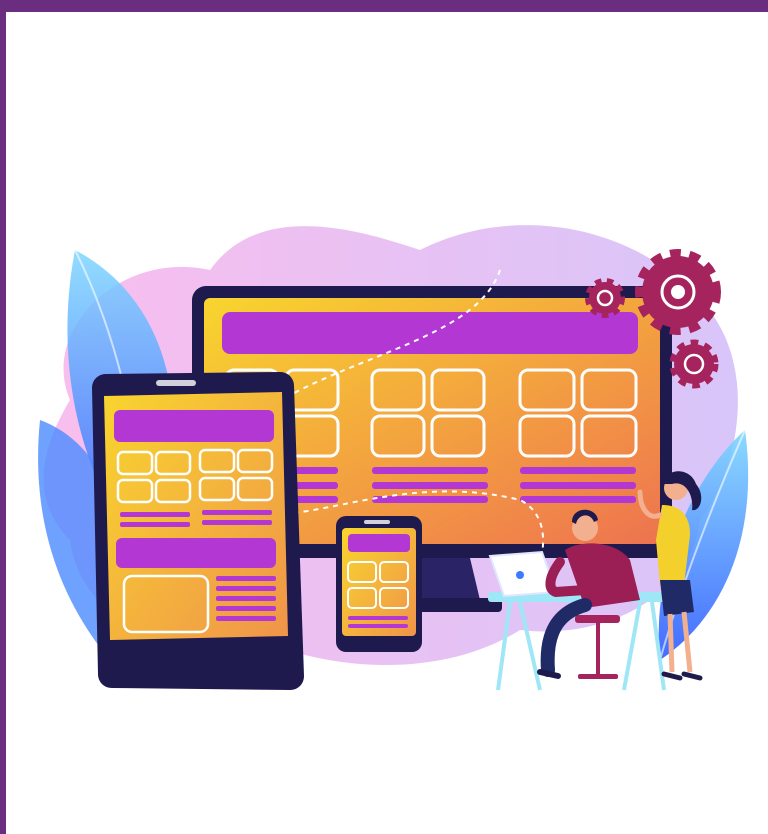 The width and height of the screenshot is (768, 834). I want to click on tablet-device, so click(198, 531).